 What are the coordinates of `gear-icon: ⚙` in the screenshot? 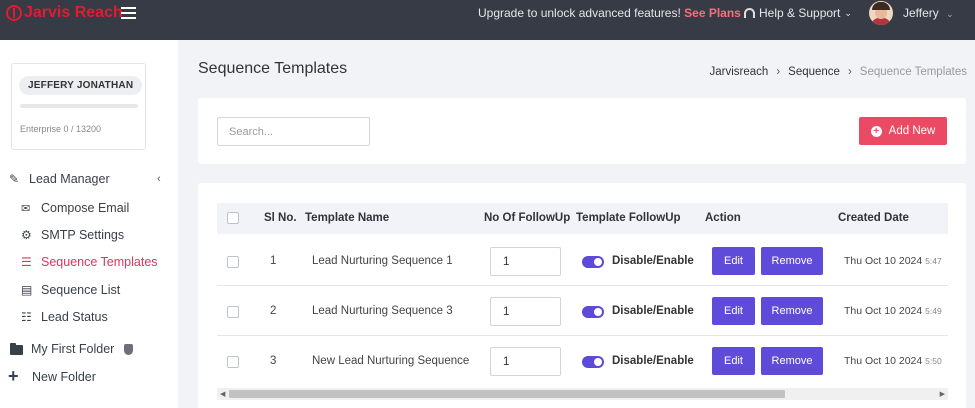 It's located at (26, 235).